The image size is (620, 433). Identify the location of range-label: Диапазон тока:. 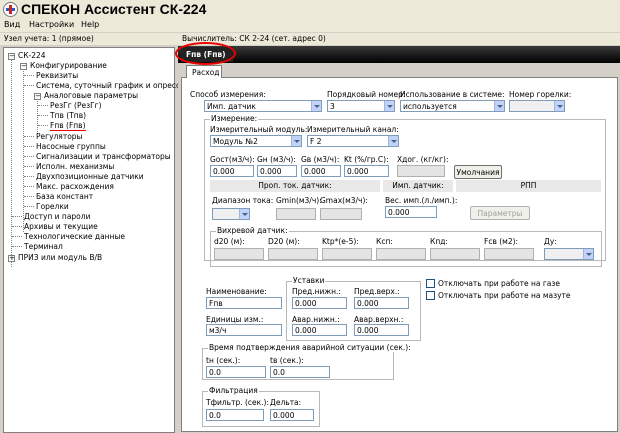
(243, 200).